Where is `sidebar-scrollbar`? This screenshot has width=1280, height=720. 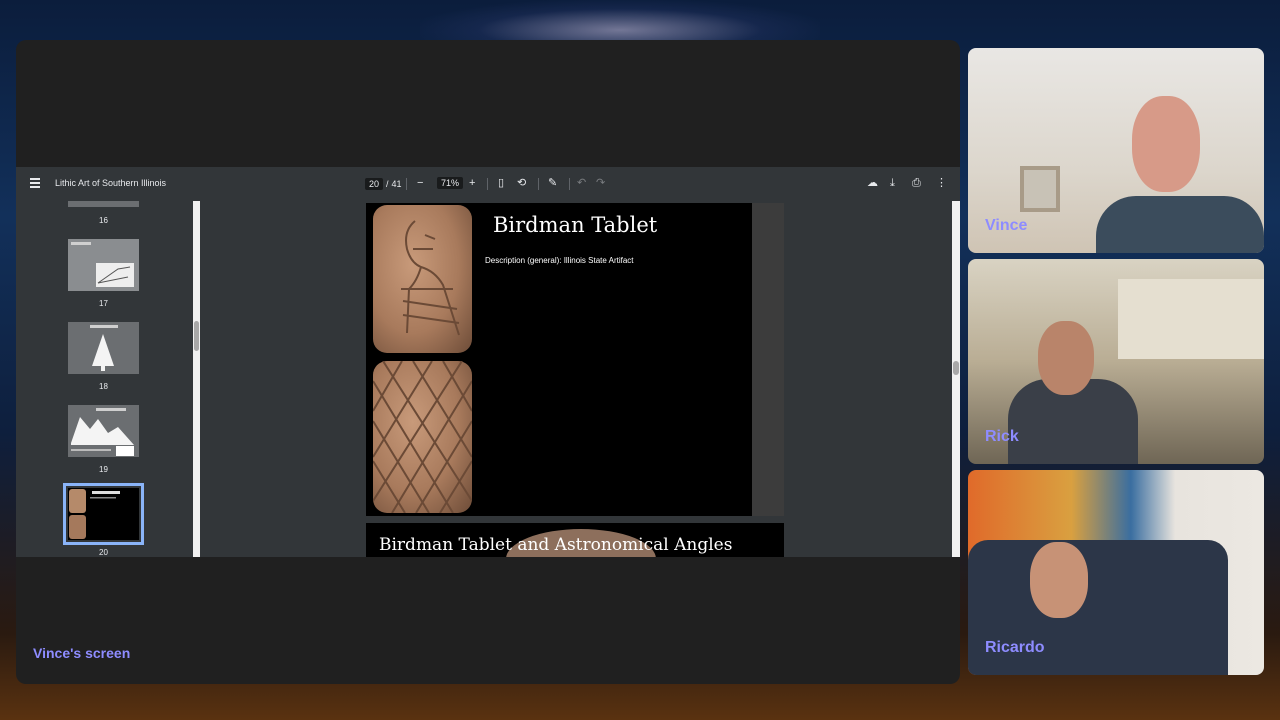
sidebar-scrollbar is located at coordinates (196, 379).